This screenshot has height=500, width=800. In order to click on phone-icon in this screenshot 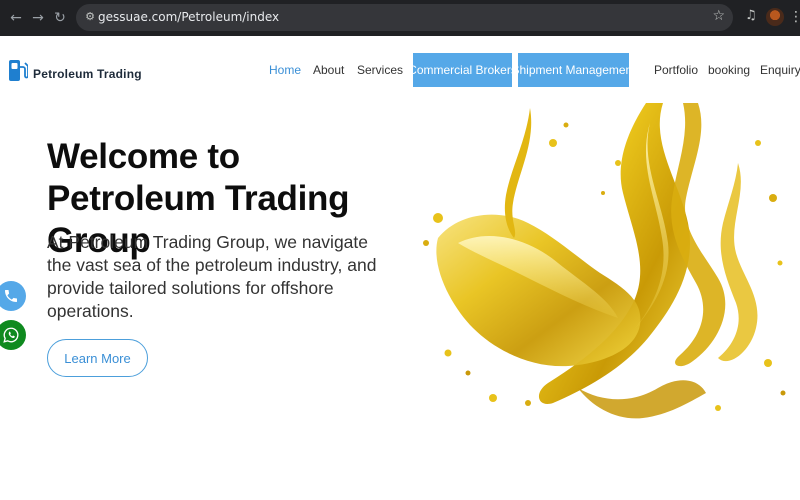, I will do `click(11, 296)`.